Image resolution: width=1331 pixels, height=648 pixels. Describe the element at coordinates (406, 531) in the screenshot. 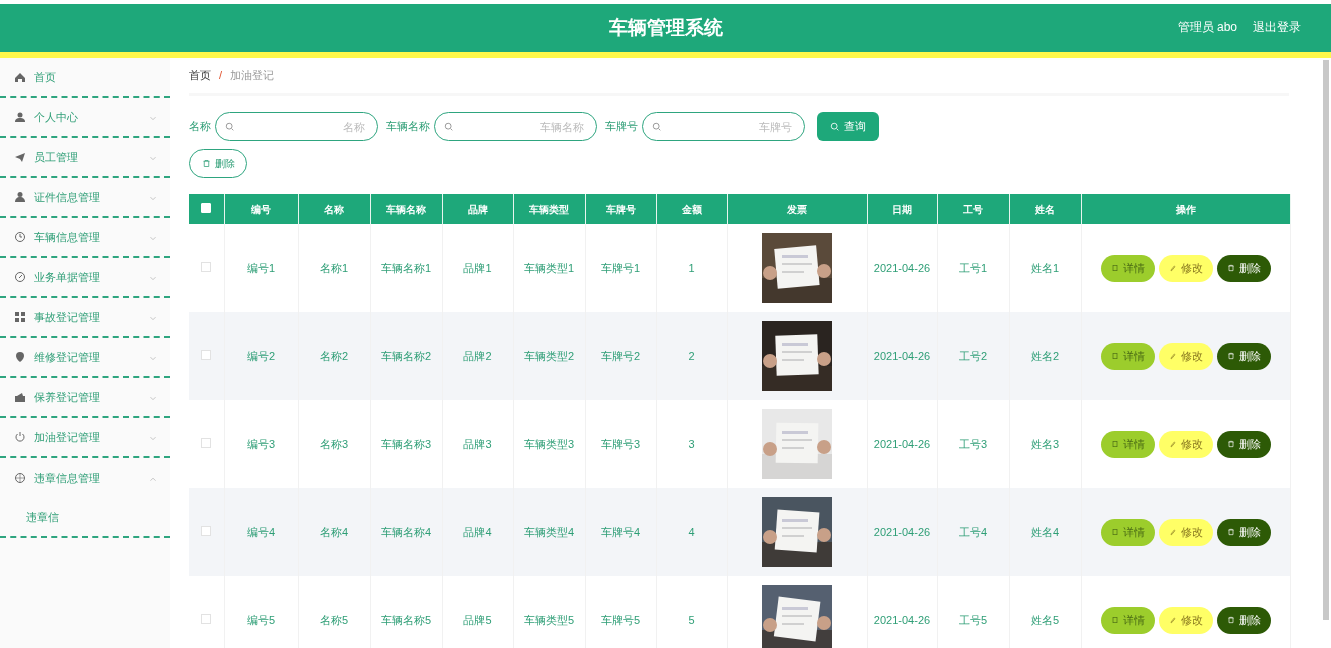

I see `table-cell: 车辆名称4` at that location.